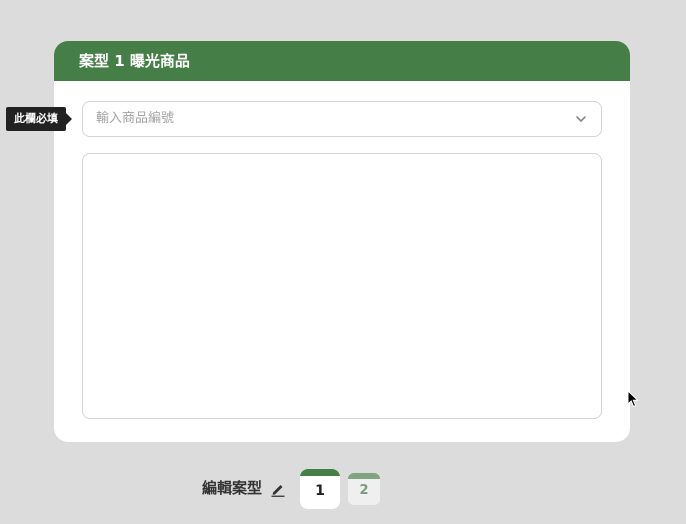 Image resolution: width=686 pixels, height=524 pixels. I want to click on pencil-icon, so click(278, 489).